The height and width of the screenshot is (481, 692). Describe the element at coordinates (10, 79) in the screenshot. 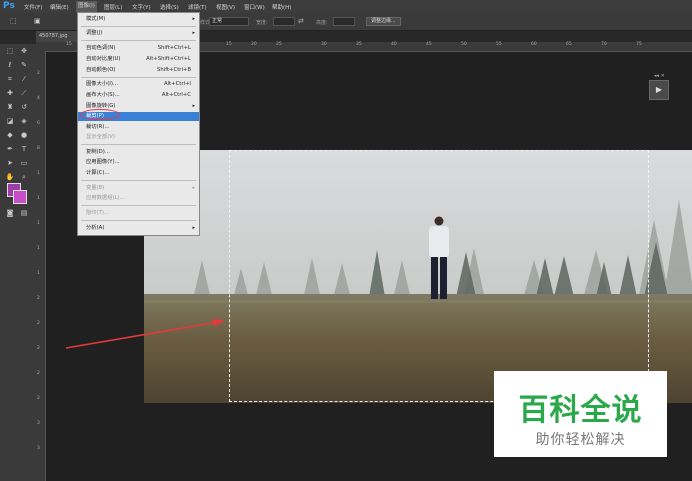

I see `crop-icon: ⌗` at that location.